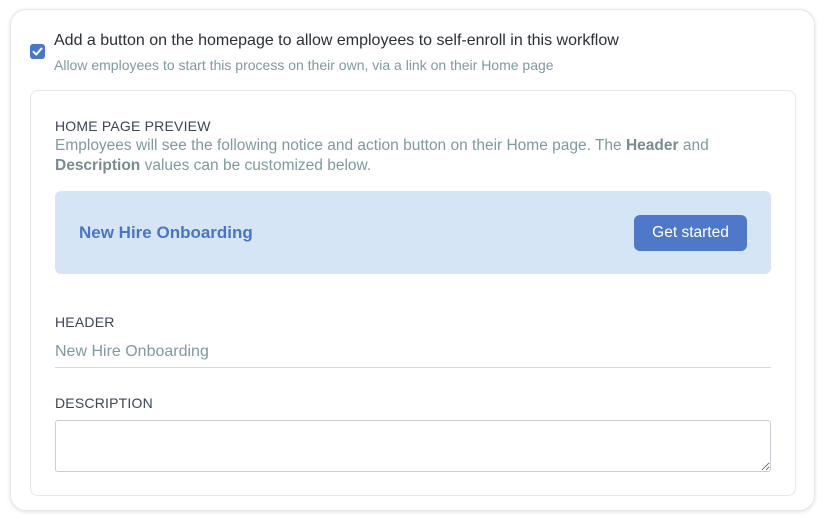 Image resolution: width=825 pixels, height=521 pixels. What do you see at coordinates (693, 145) in the screenshot?
I see `preview-description-text: and` at bounding box center [693, 145].